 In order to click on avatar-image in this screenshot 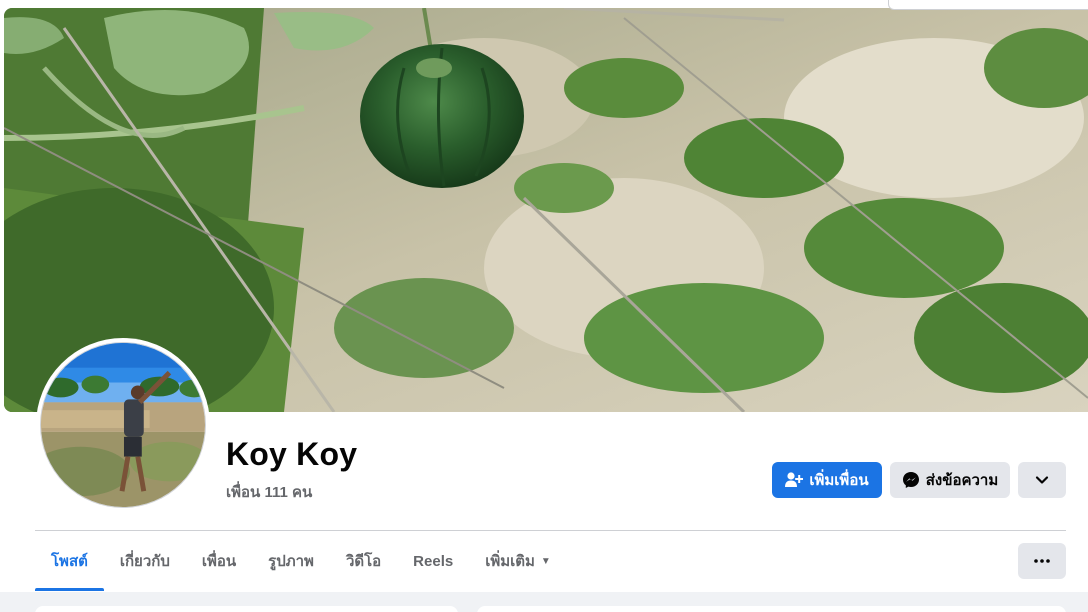, I will do `click(123, 425)`.